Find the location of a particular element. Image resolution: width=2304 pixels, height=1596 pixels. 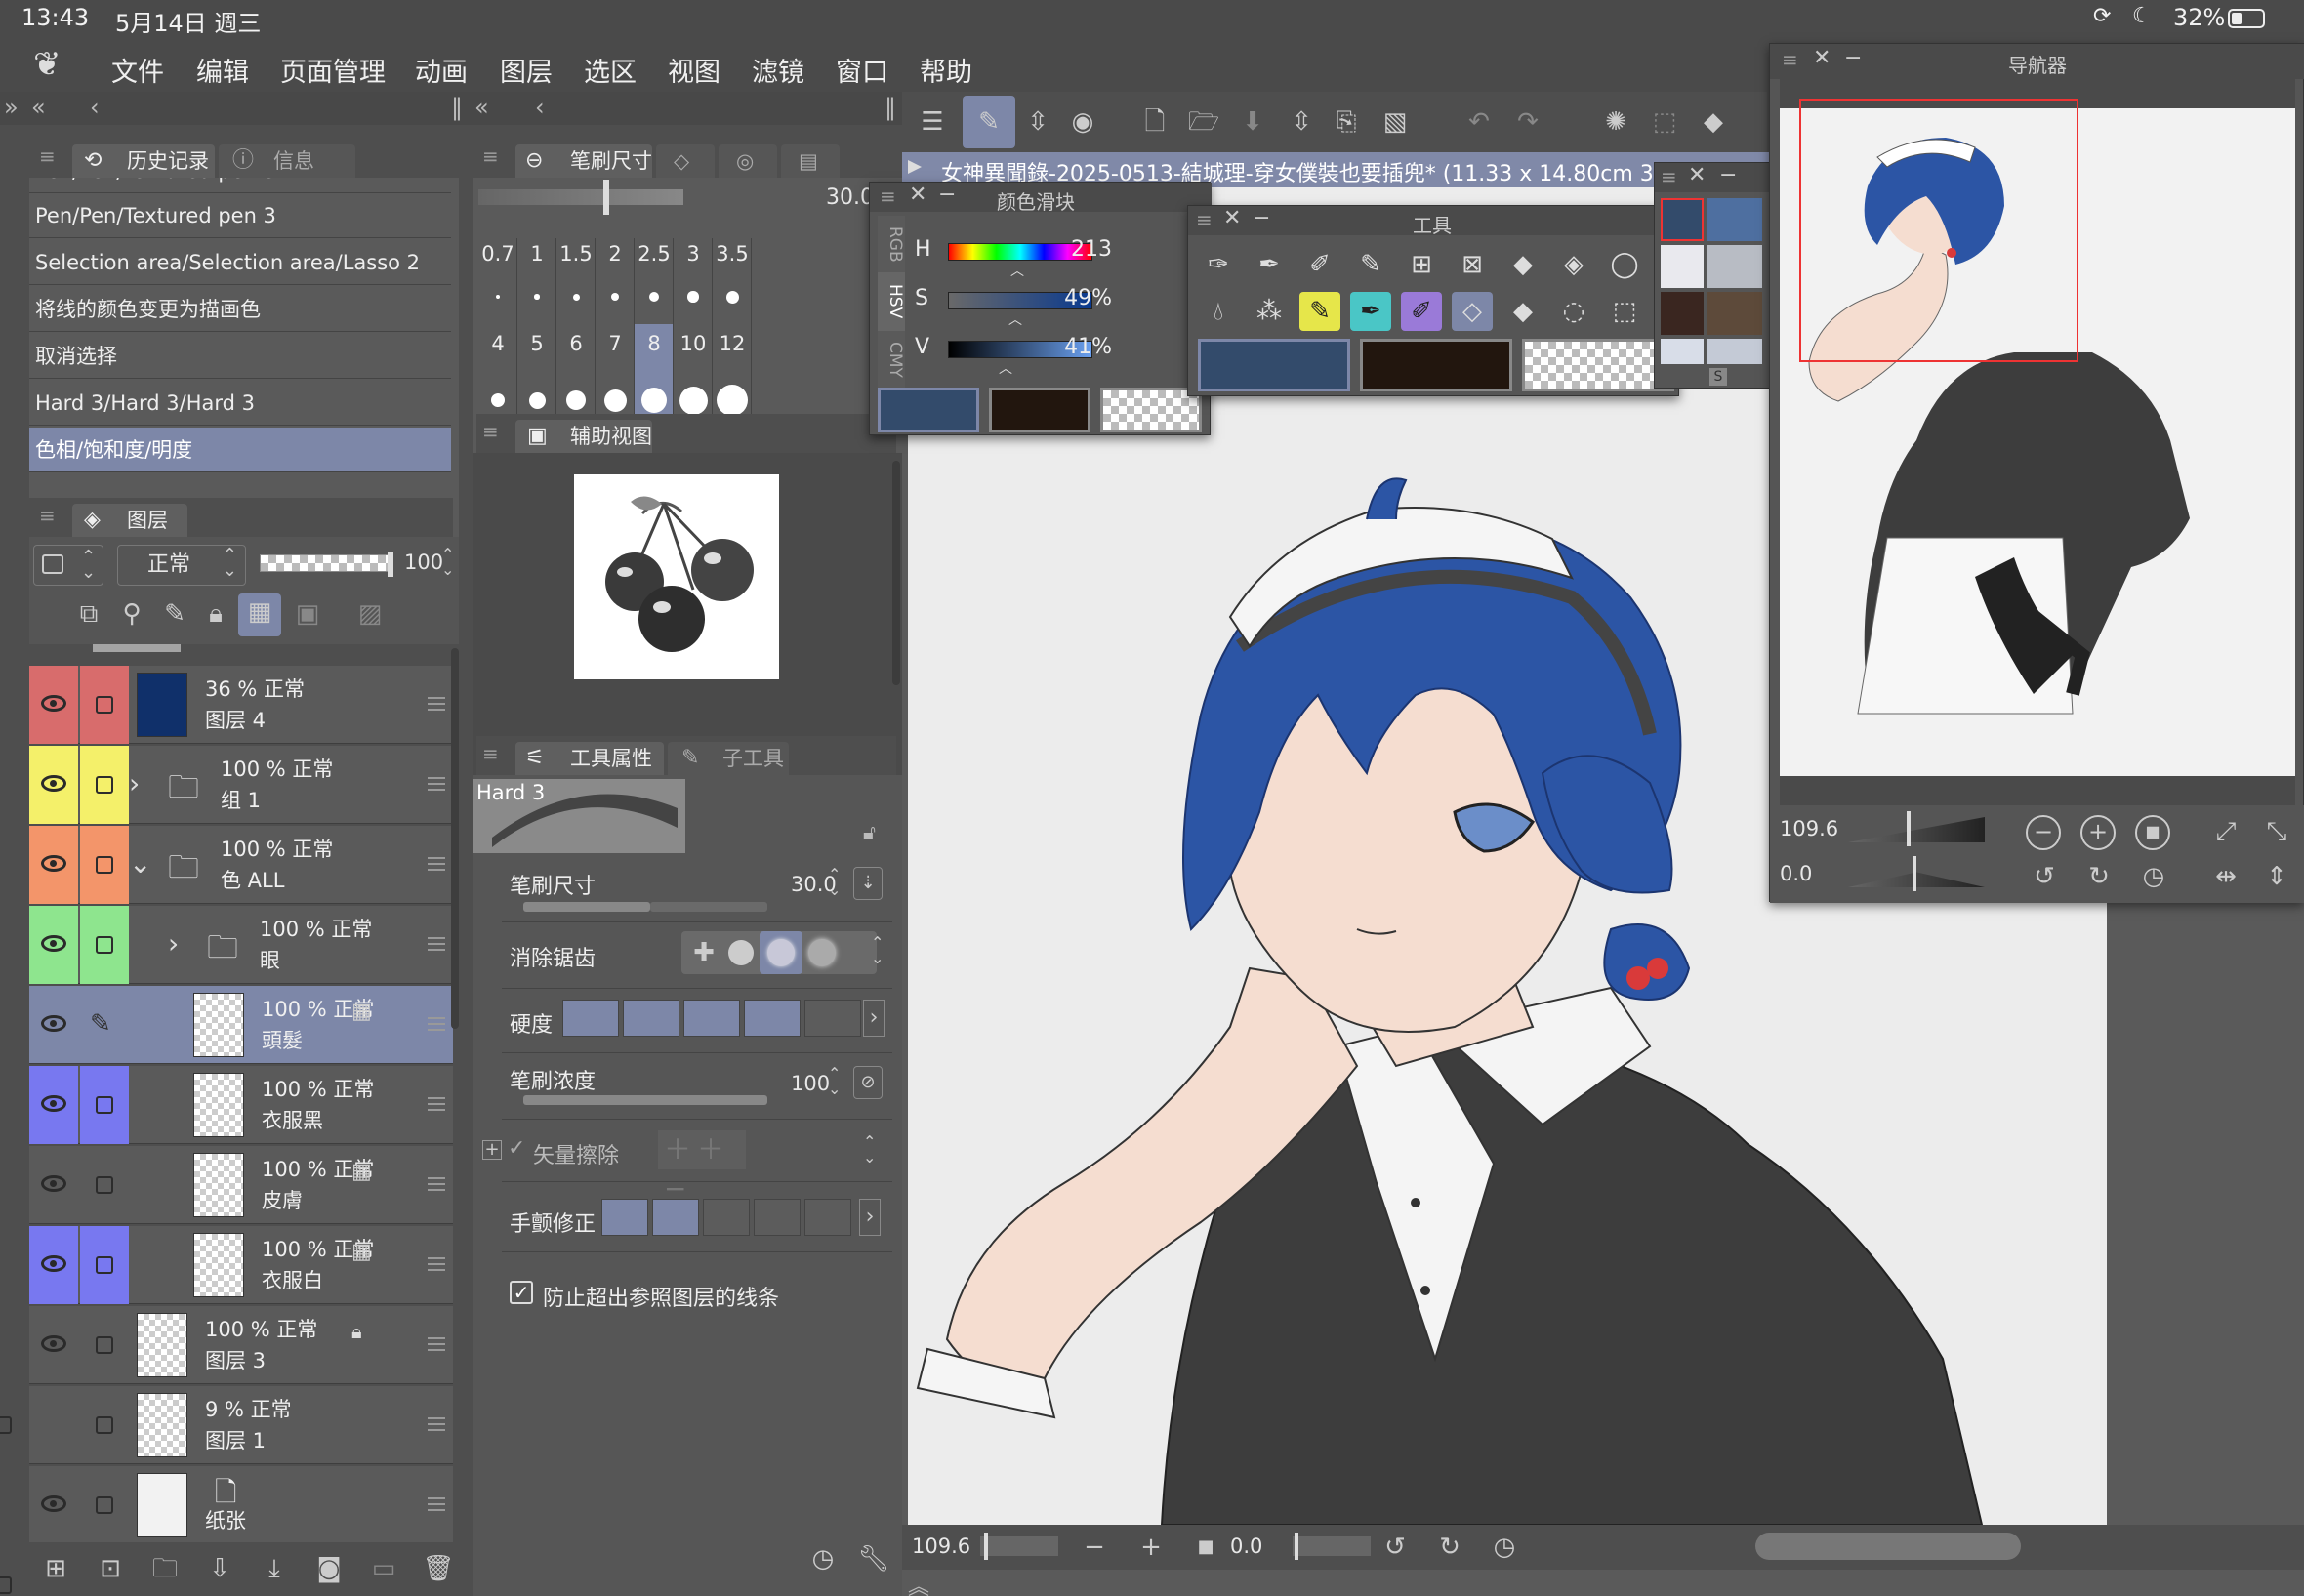

aa-weak-icon is located at coordinates (741, 952).